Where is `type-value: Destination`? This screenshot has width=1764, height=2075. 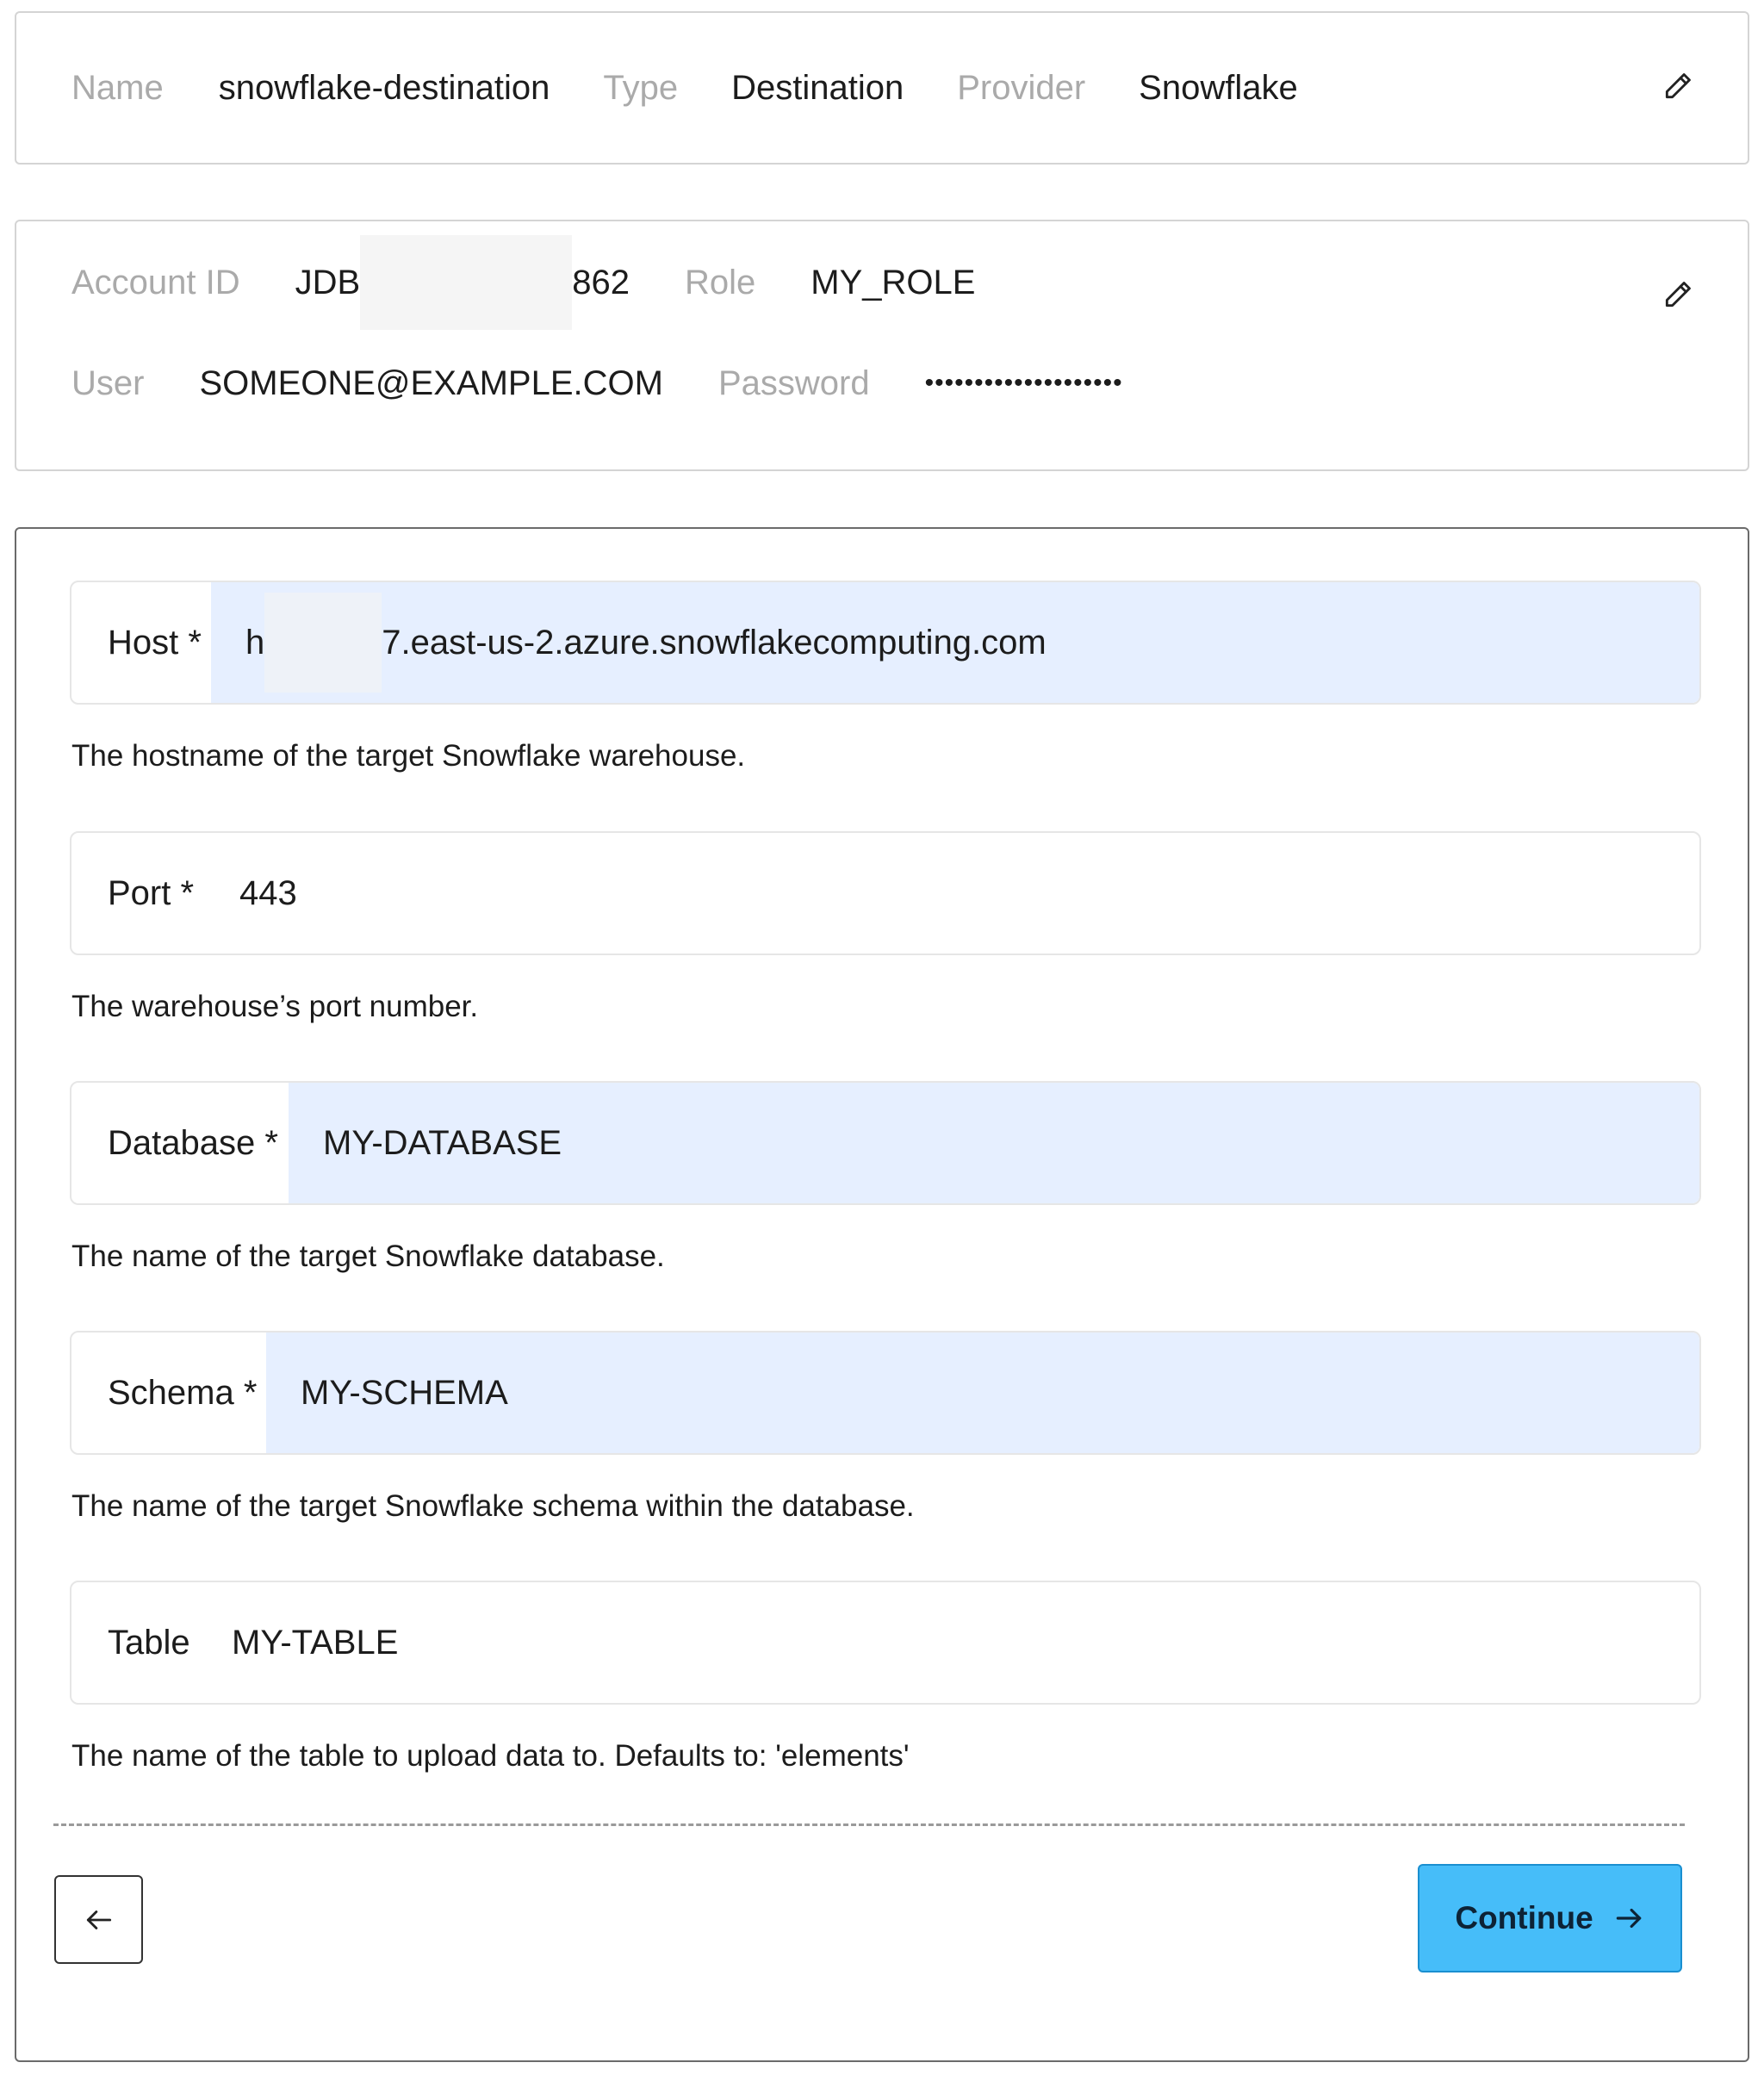 type-value: Destination is located at coordinates (817, 88).